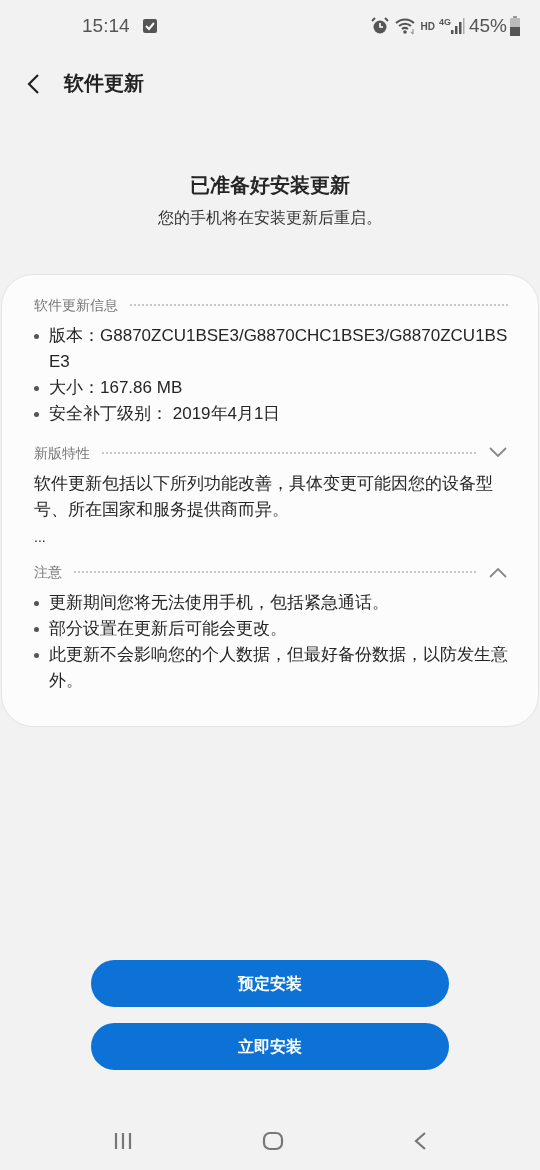  I want to click on list-item-text: 版本：G8870ZCU1BSE3/G8870CHC1BSE3/G8870ZCU1BSE3, so click(278, 349).